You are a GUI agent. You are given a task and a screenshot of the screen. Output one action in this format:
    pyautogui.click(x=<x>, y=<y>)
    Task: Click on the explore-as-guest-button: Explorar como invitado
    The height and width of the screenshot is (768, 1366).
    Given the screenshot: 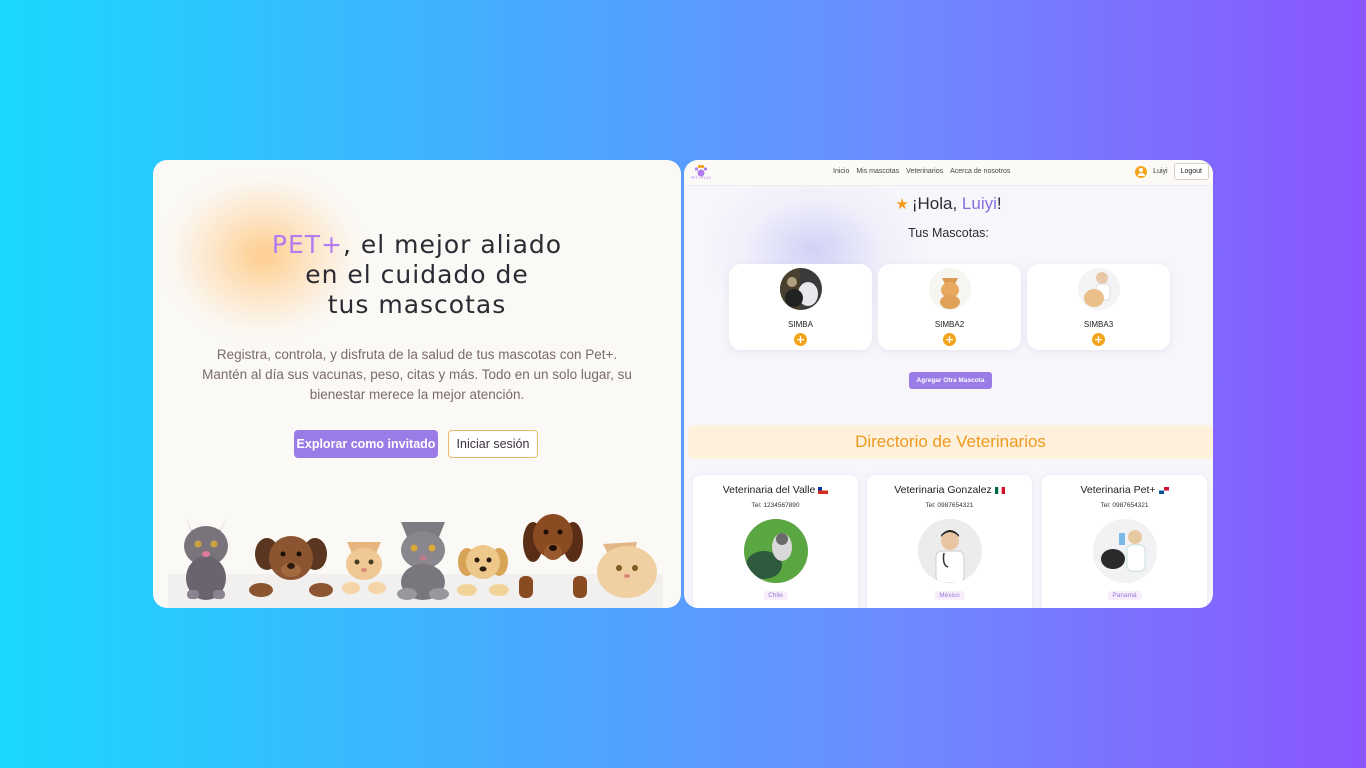 What is the action you would take?
    pyautogui.click(x=366, y=444)
    